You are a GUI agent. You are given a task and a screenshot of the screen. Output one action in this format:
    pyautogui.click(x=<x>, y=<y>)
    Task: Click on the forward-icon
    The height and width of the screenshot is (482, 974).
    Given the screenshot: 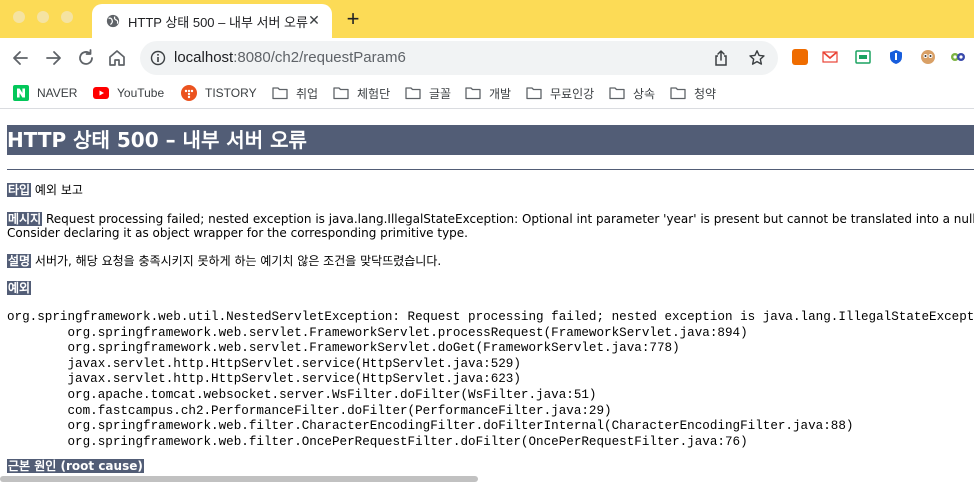 What is the action you would take?
    pyautogui.click(x=53, y=58)
    